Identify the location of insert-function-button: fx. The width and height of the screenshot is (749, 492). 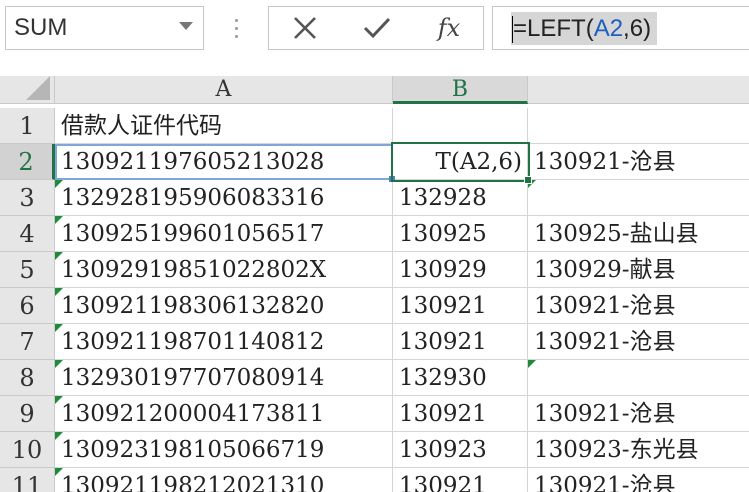
(449, 28).